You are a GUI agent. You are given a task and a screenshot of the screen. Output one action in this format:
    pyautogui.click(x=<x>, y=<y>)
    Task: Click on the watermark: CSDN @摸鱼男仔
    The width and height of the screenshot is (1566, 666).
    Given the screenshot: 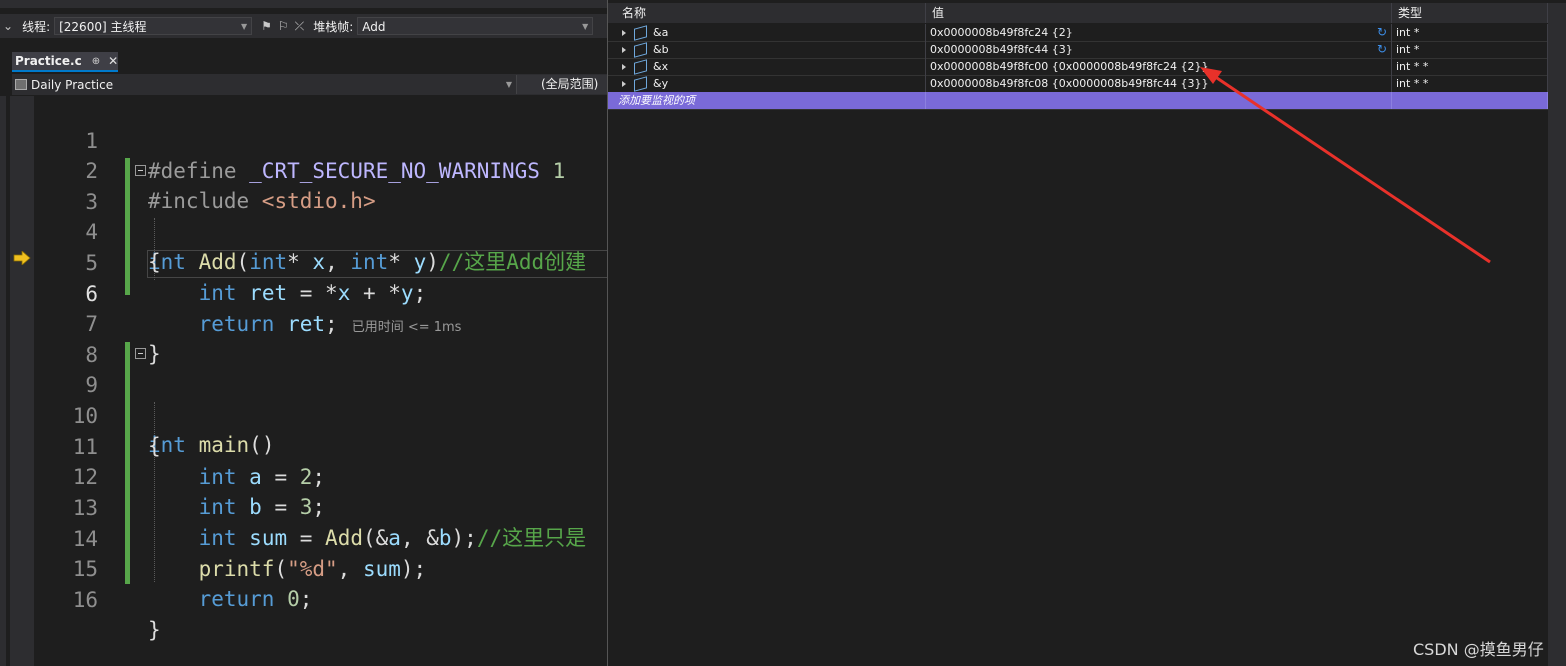 What is the action you would take?
    pyautogui.click(x=1478, y=649)
    